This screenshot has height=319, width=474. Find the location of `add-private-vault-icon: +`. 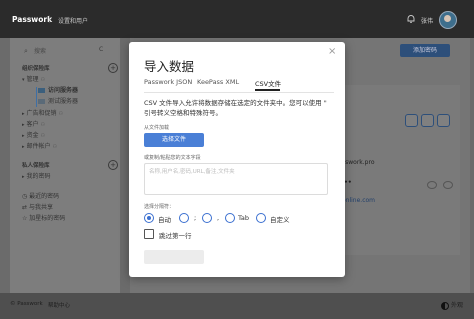

add-private-vault-icon: + is located at coordinates (113, 165).